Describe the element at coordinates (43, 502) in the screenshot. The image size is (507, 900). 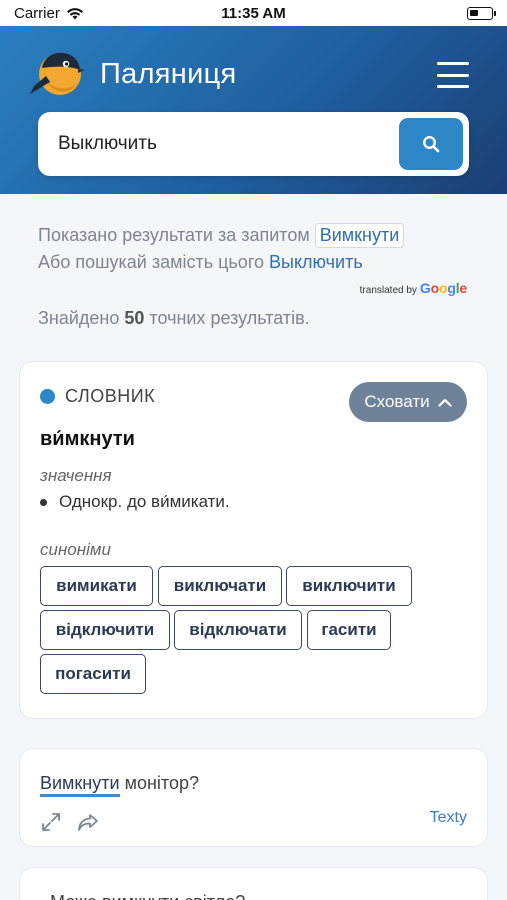
I see `bullet-icon` at that location.